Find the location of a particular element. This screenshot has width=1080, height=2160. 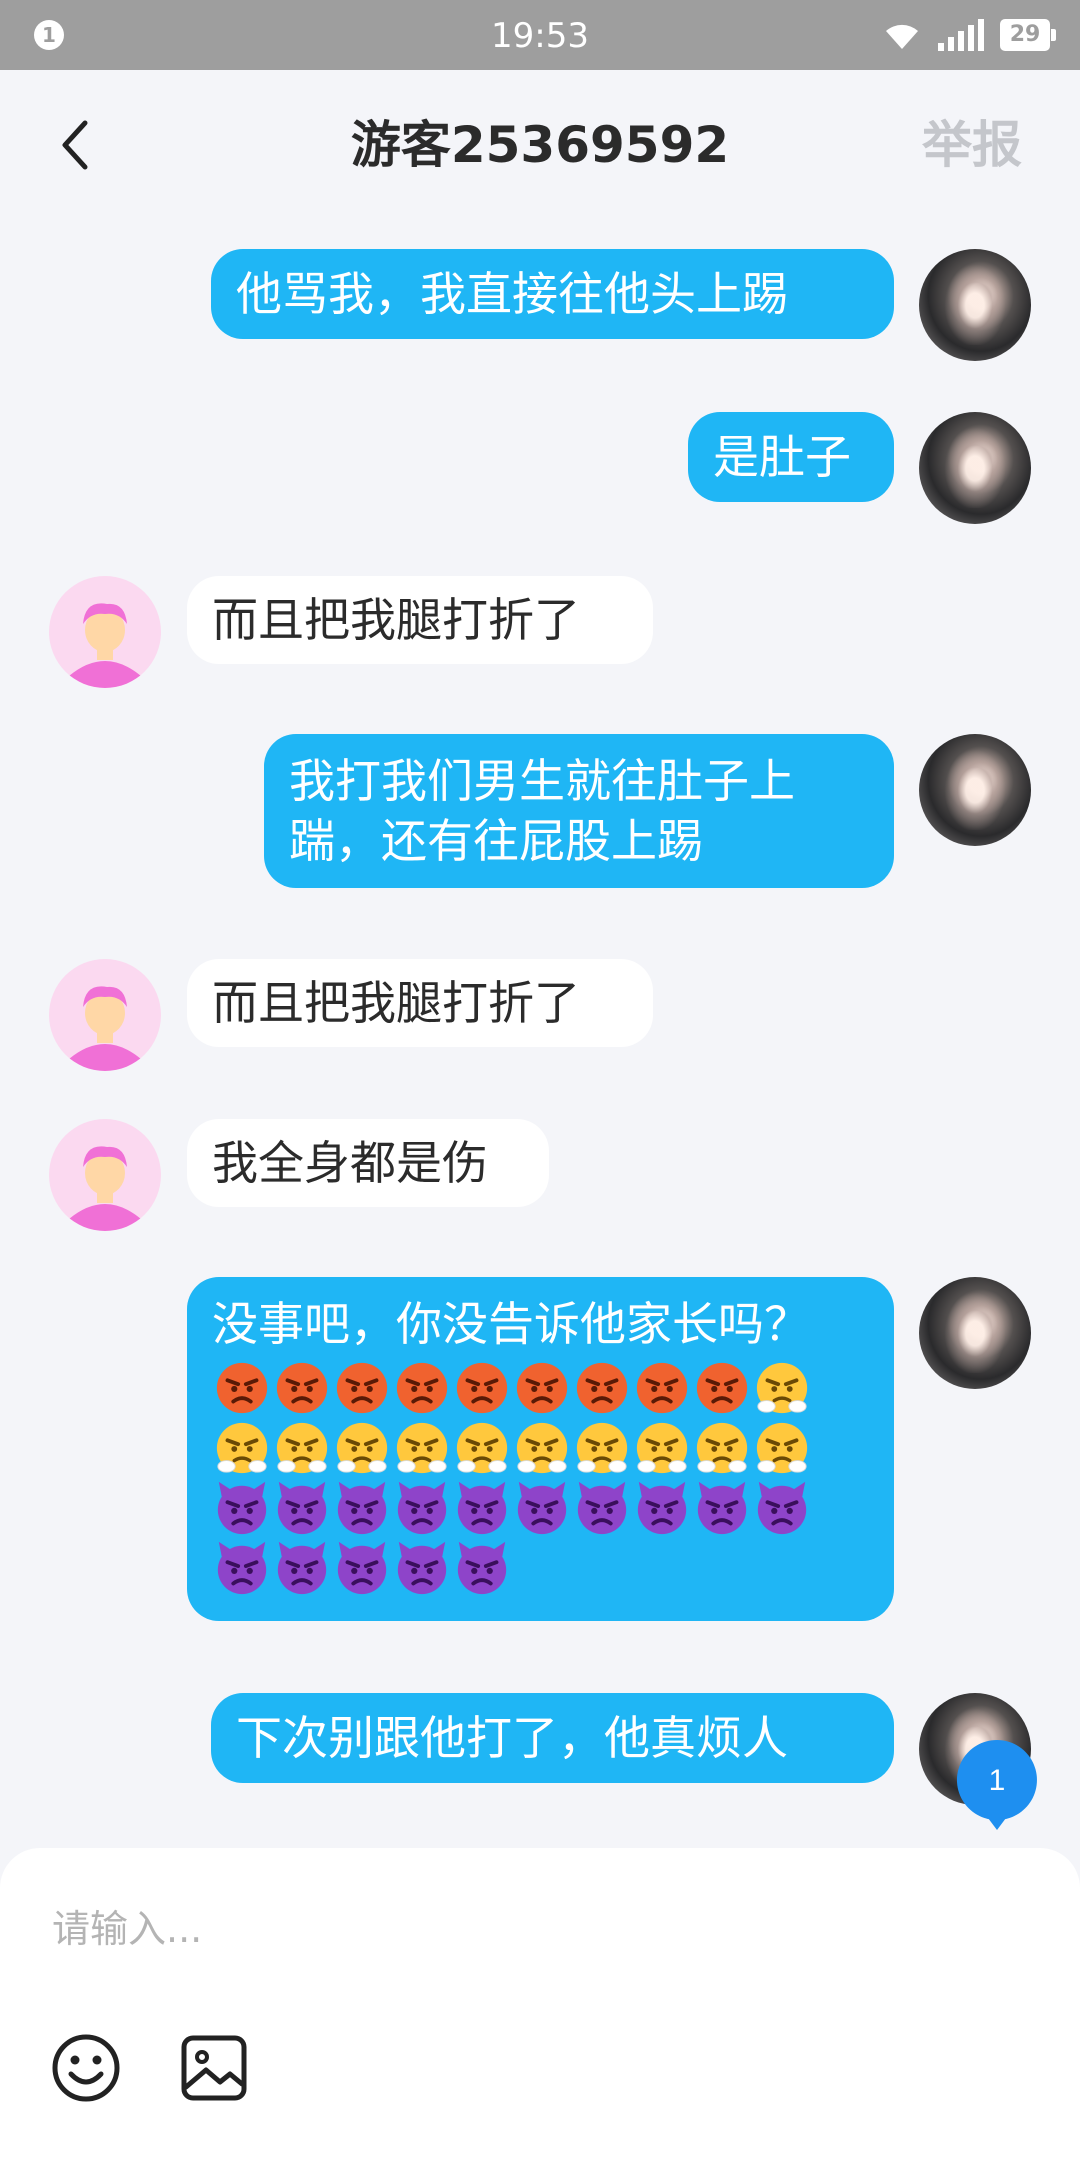

message-self: 下次别跟他打了，他真烦人 is located at coordinates (540, 1749).